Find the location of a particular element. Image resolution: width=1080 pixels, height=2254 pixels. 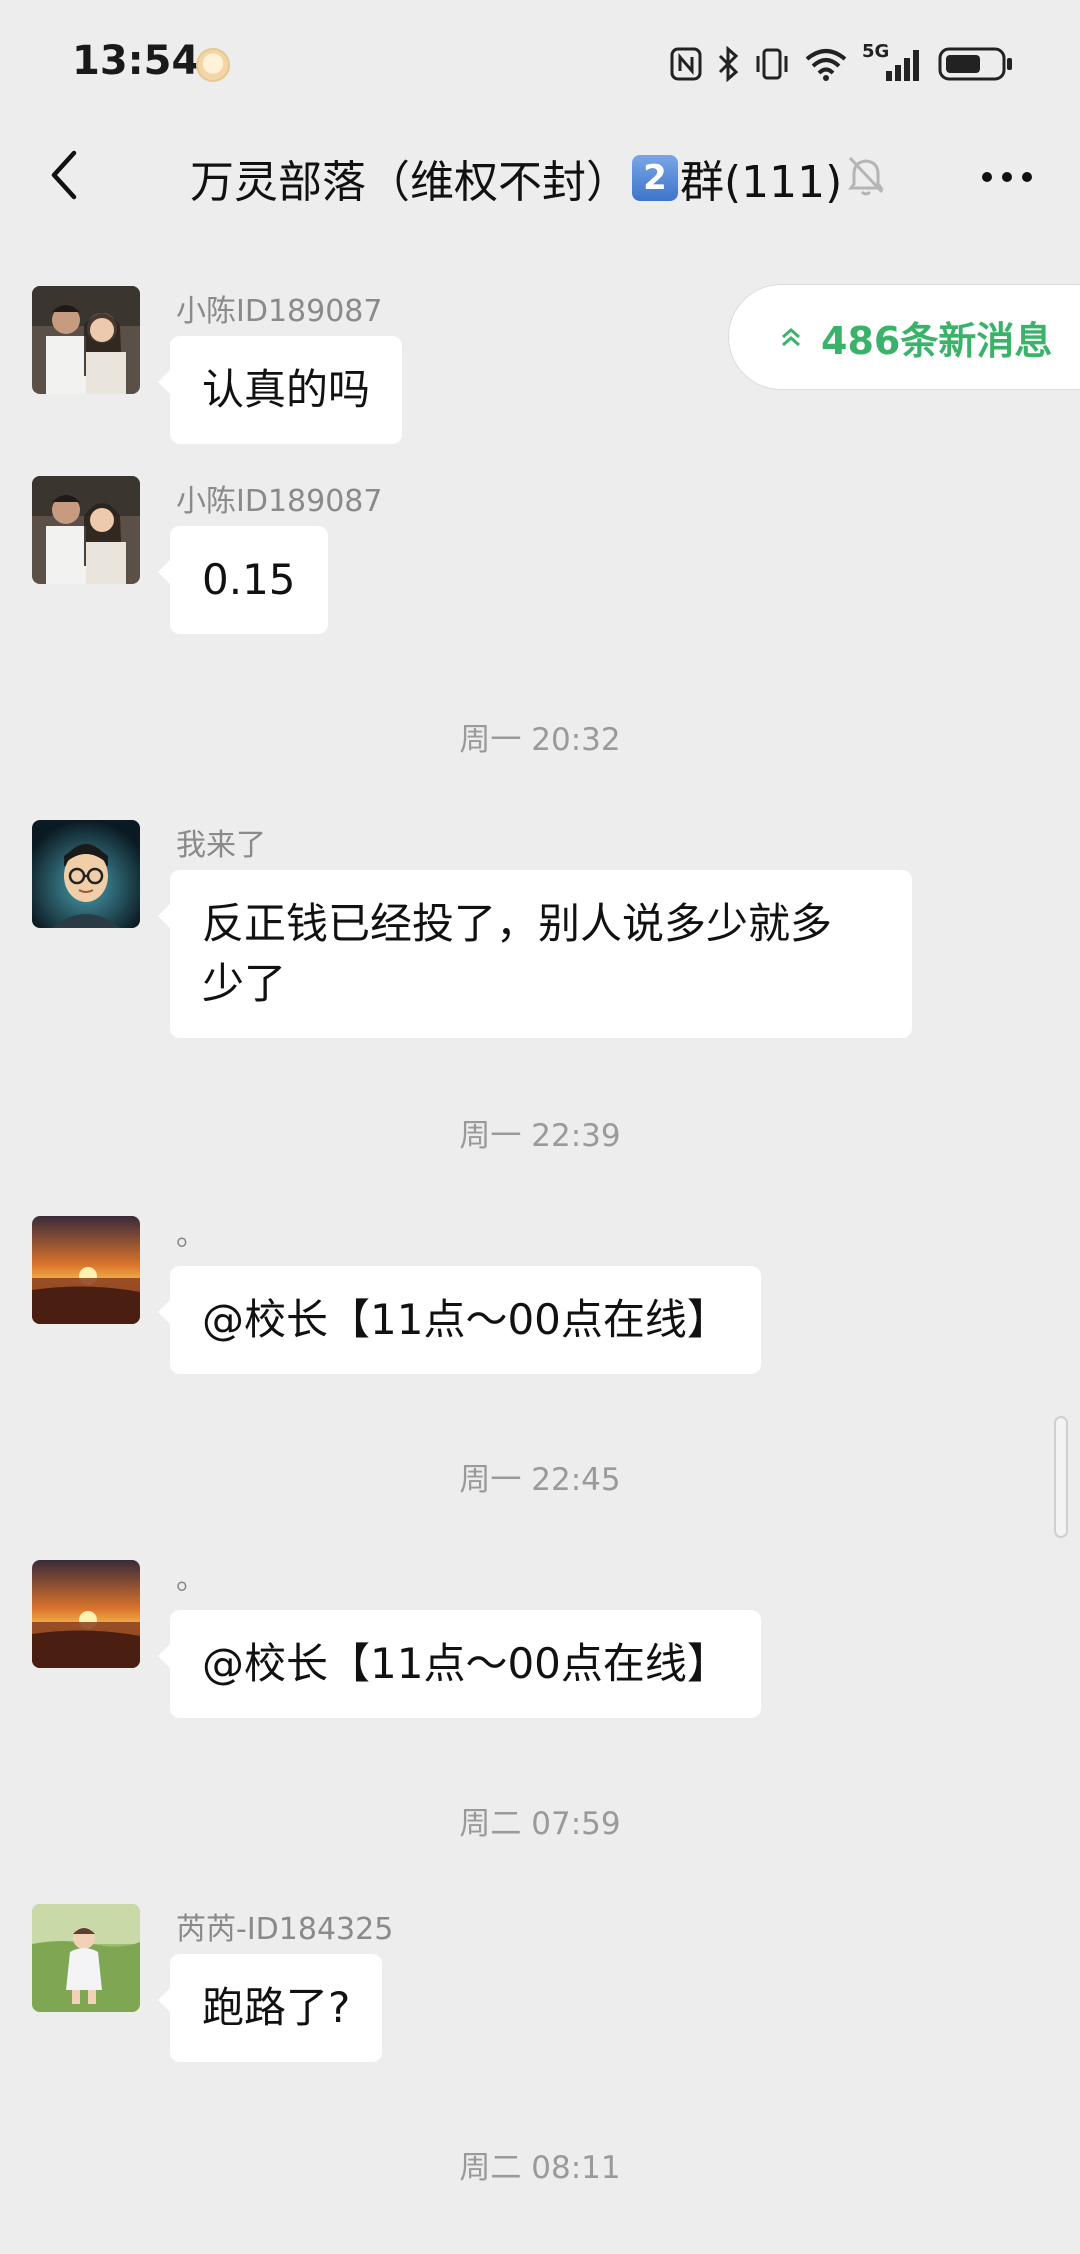

timestamp: 周一 20:32 is located at coordinates (540, 740).